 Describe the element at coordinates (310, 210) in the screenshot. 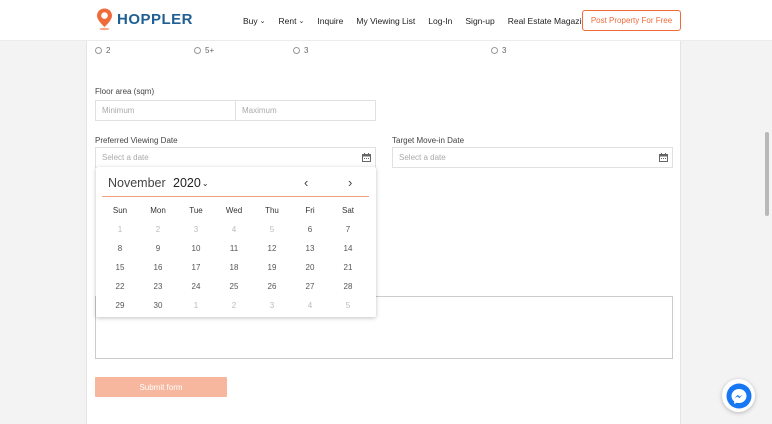

I see `weekday-label: Fri` at that location.